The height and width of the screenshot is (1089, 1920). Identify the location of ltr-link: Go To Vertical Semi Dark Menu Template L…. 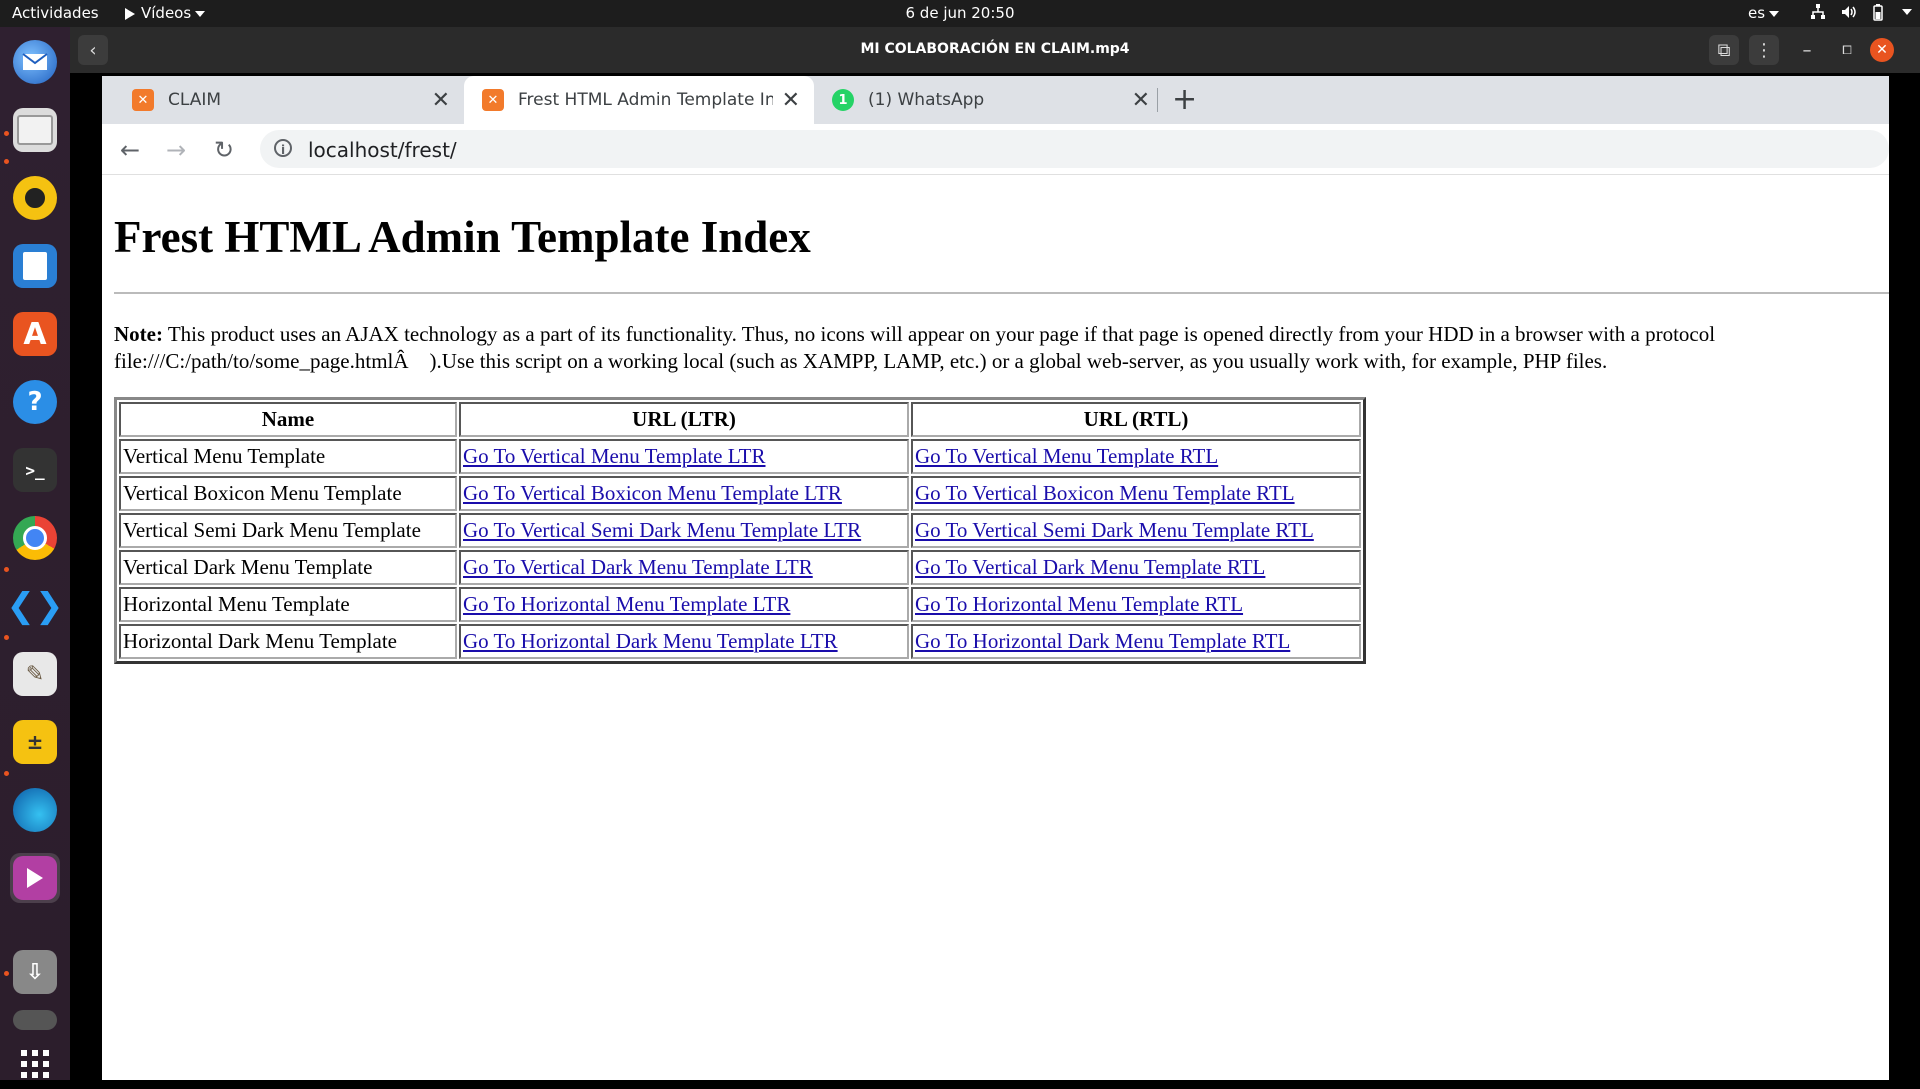
(662, 530).